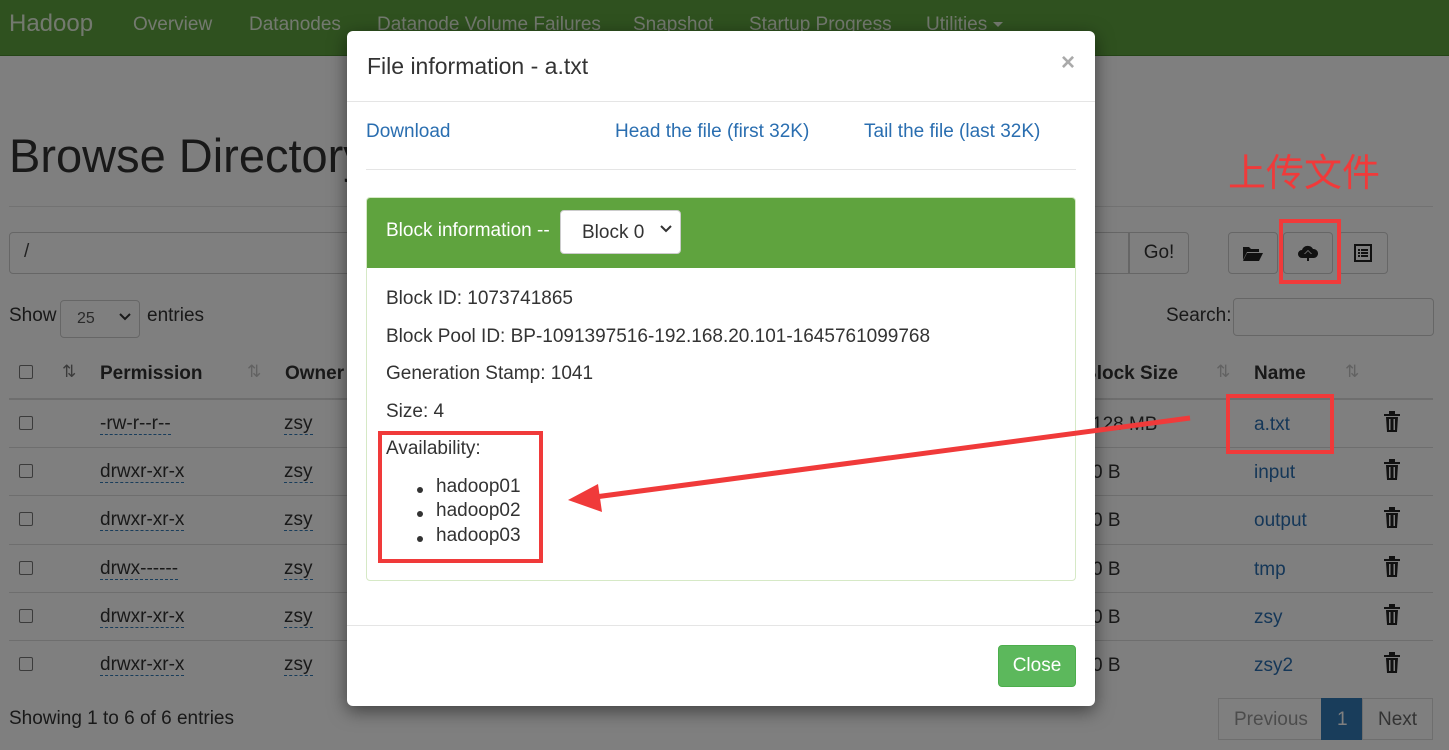 This screenshot has height=750, width=1449. Describe the element at coordinates (879, 463) in the screenshot. I see `annotation-arrow` at that location.